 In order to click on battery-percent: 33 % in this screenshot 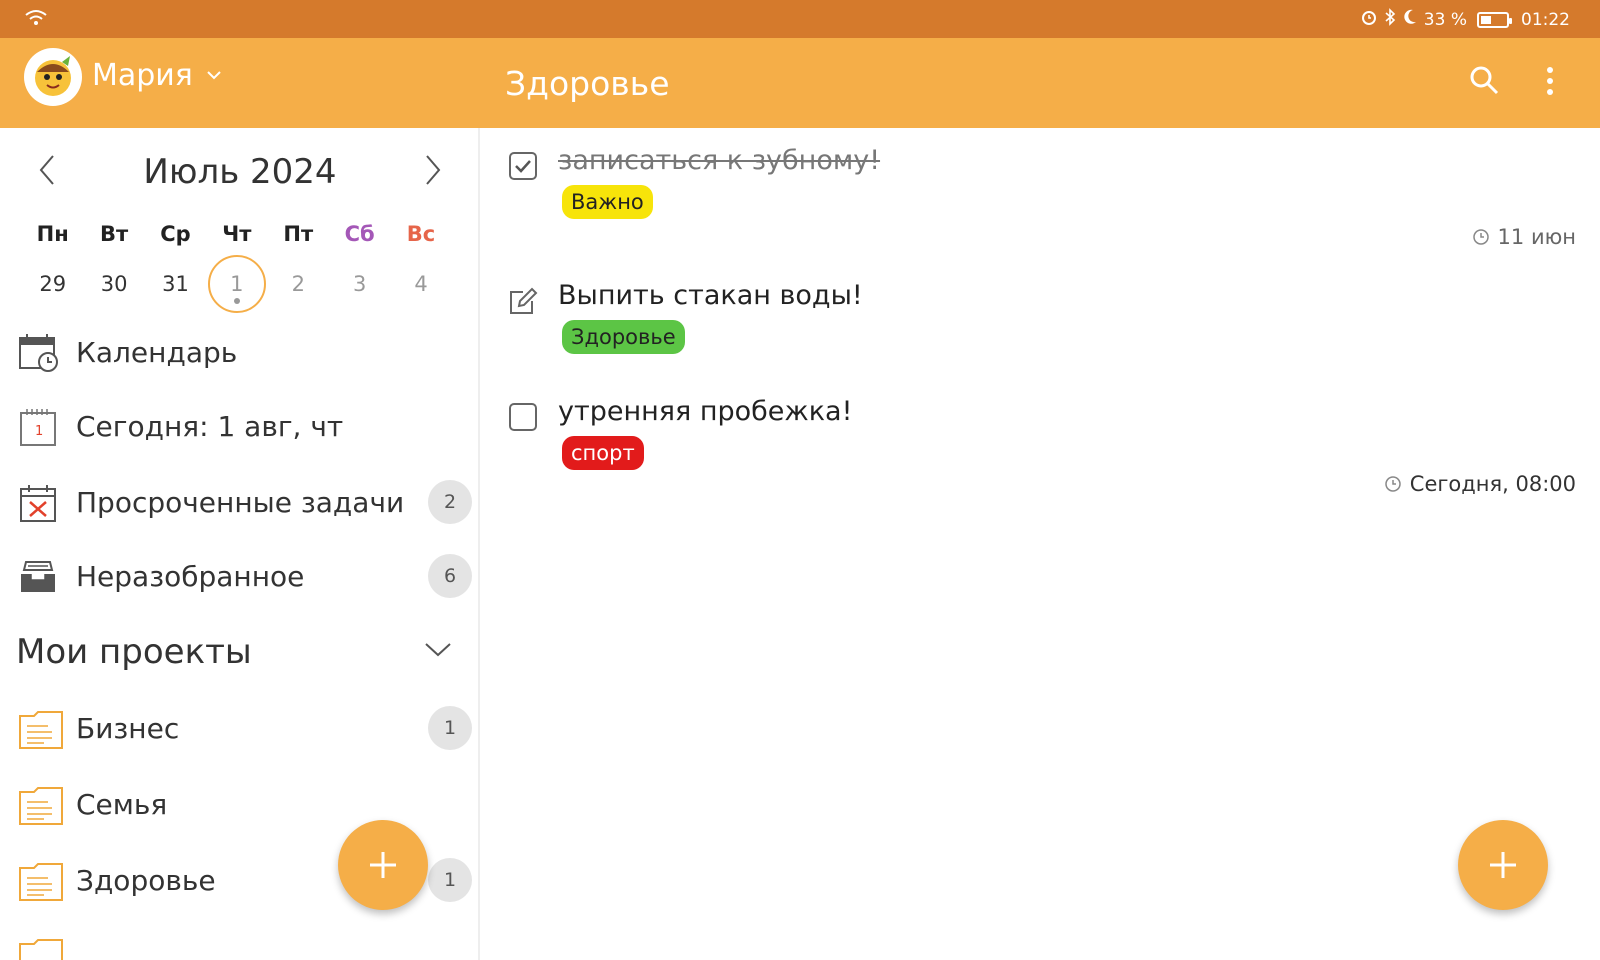, I will do `click(1445, 19)`.